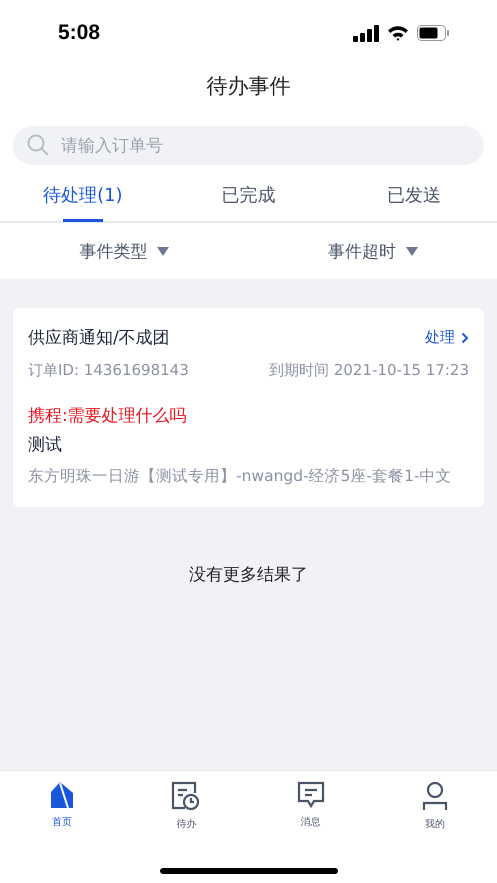 This screenshot has height=883, width=497. What do you see at coordinates (249, 86) in the screenshot?
I see `page-title: 待办事件` at bounding box center [249, 86].